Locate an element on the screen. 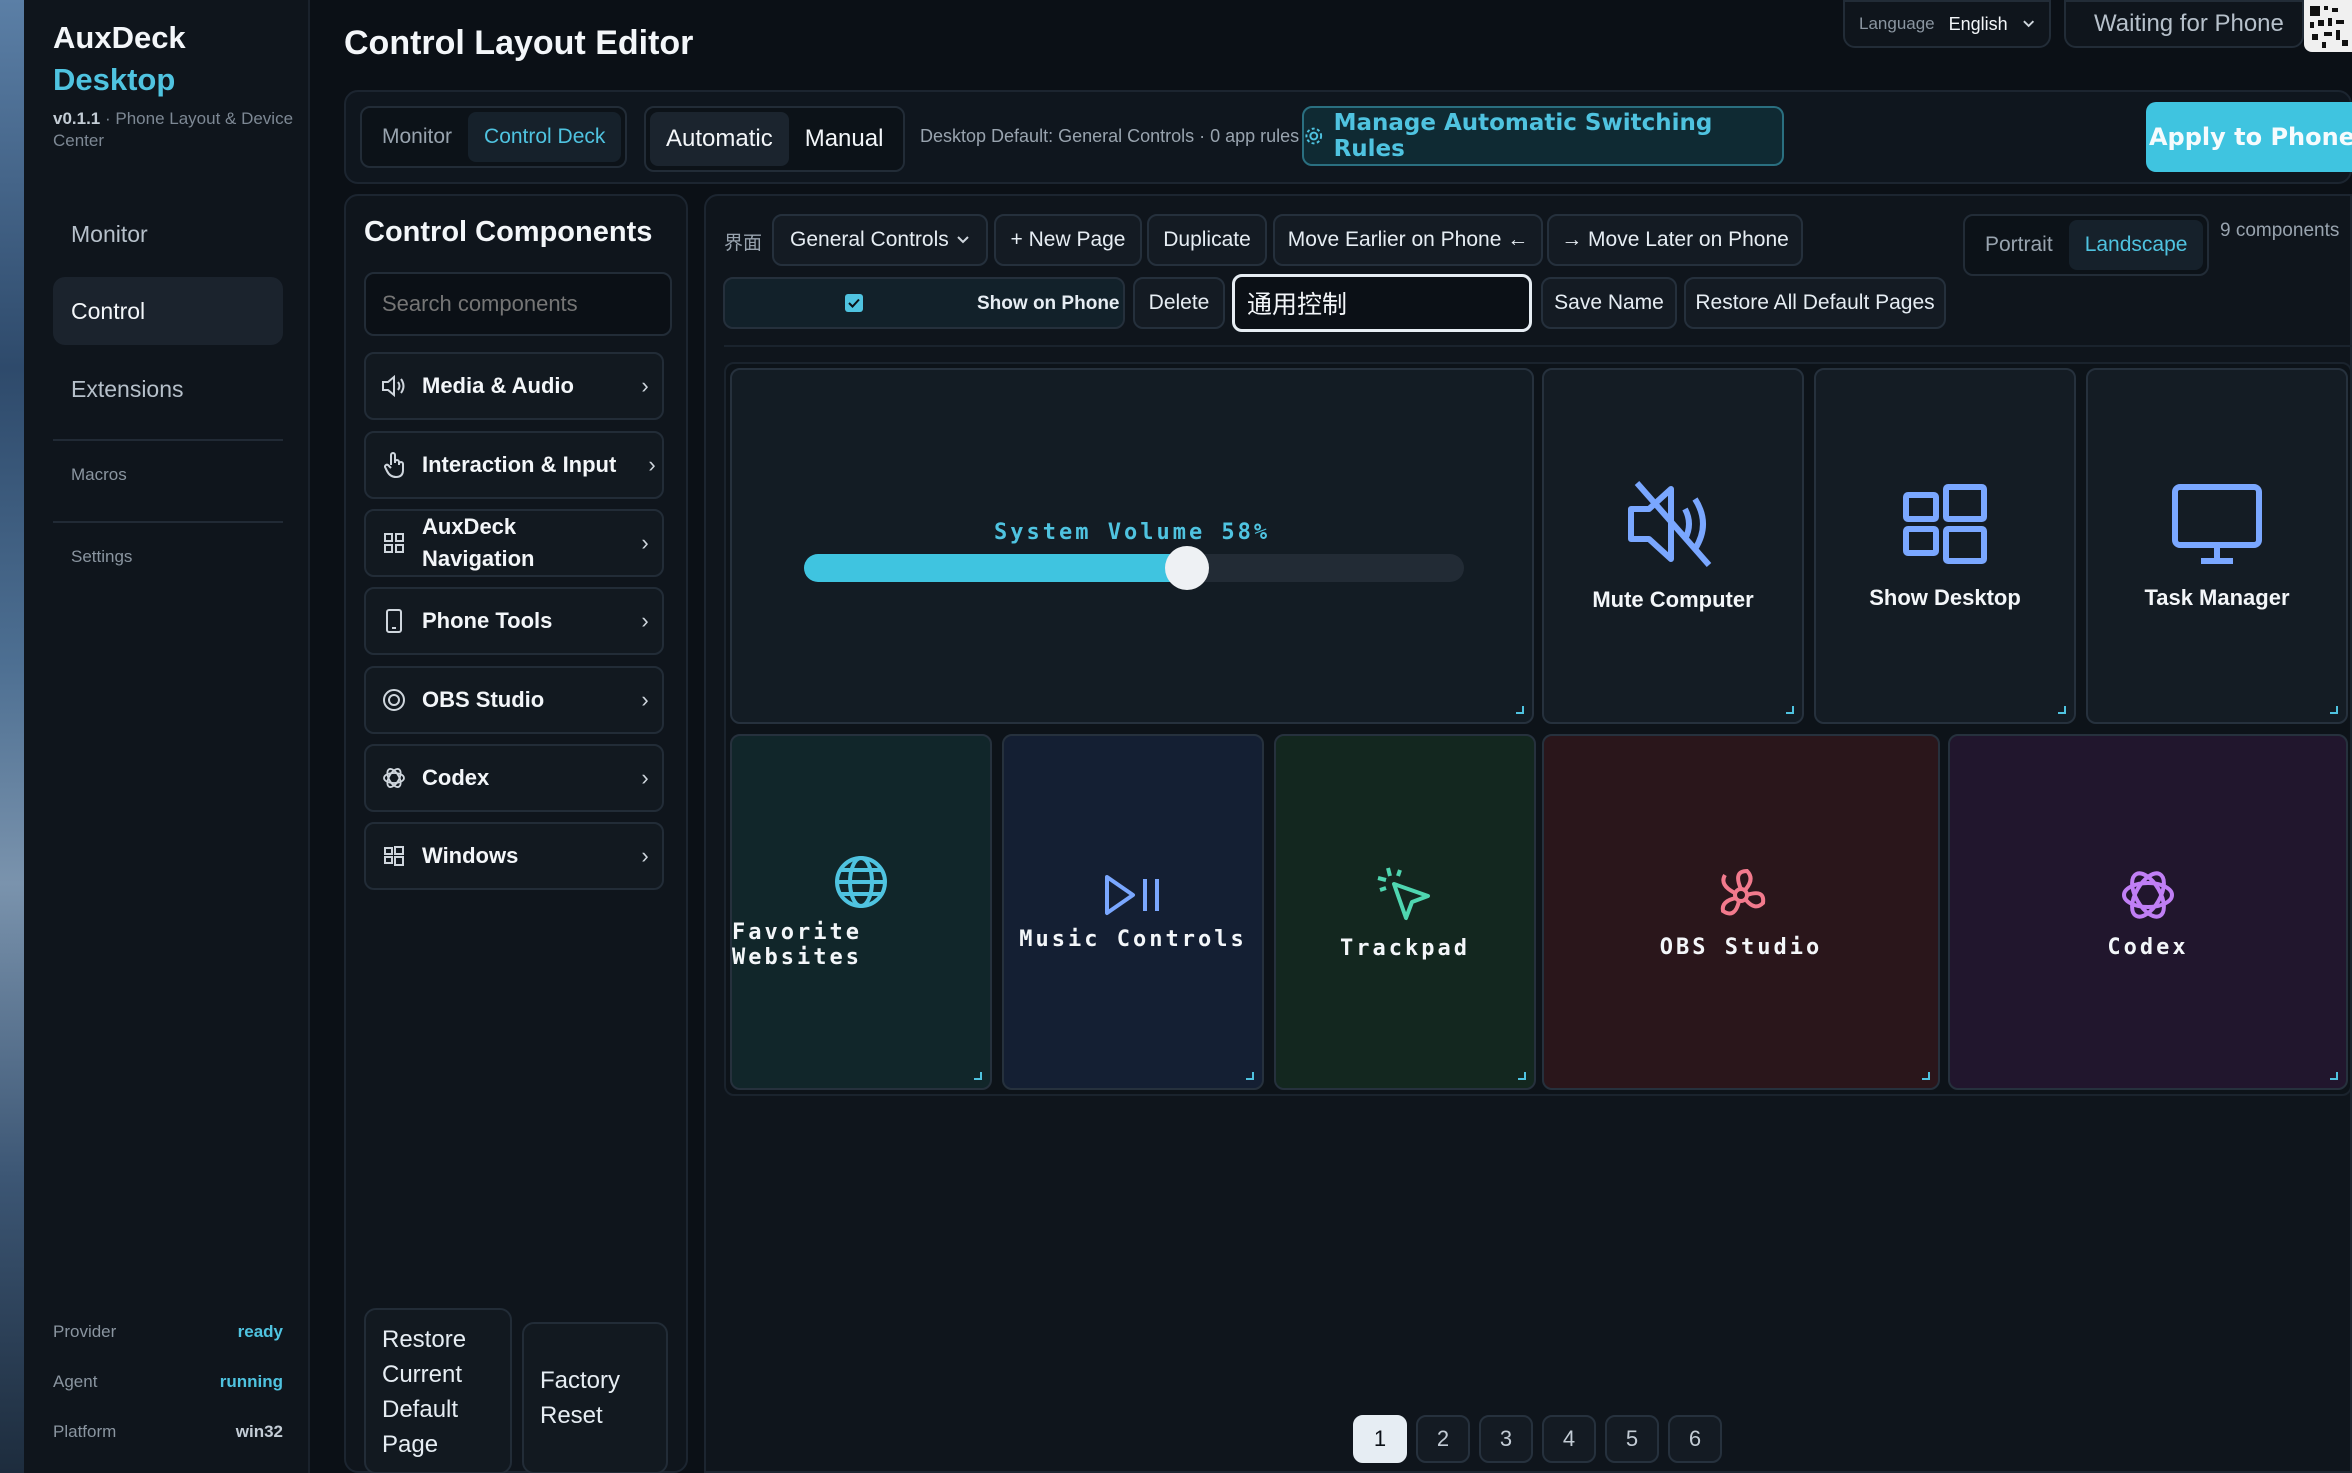  tile-label: Favorite Websites is located at coordinates (797, 945).